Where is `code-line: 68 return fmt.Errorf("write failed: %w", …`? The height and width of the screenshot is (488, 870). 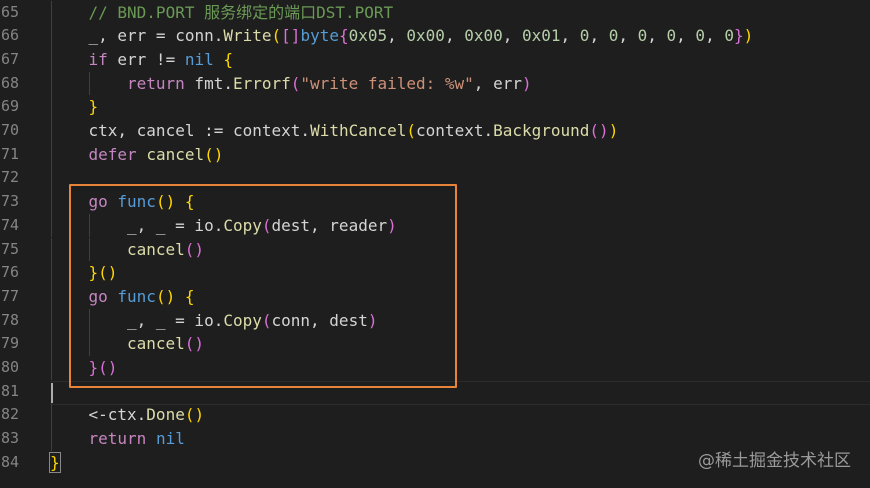 code-line: 68 return fmt.Errorf("write failed: %w", … is located at coordinates (435, 83).